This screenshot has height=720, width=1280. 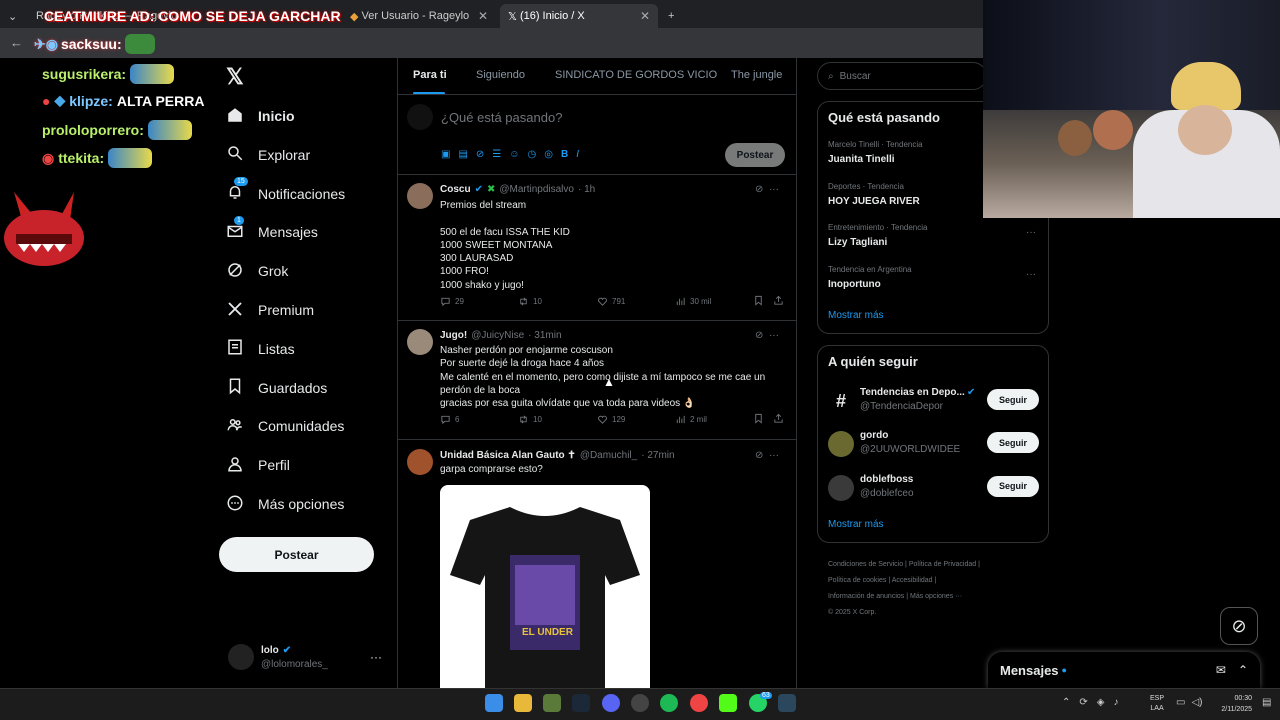 What do you see at coordinates (874, 201) in the screenshot?
I see `trend-name: HOY JUEGA RIVER` at bounding box center [874, 201].